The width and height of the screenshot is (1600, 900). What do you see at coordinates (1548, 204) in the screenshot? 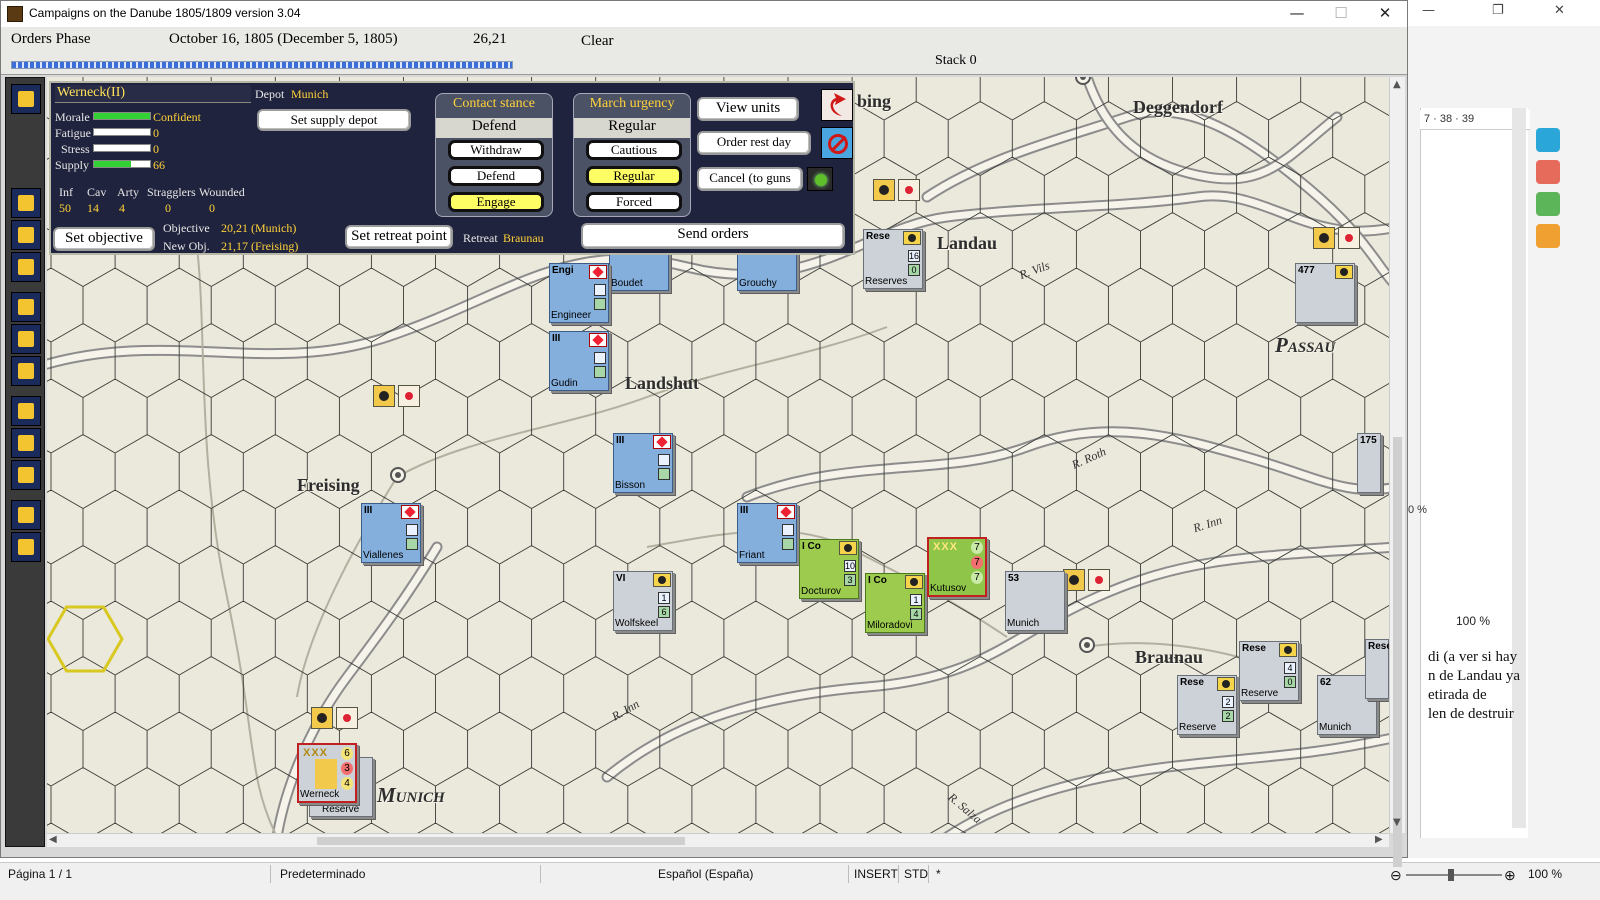
I see `gallery-icon` at bounding box center [1548, 204].